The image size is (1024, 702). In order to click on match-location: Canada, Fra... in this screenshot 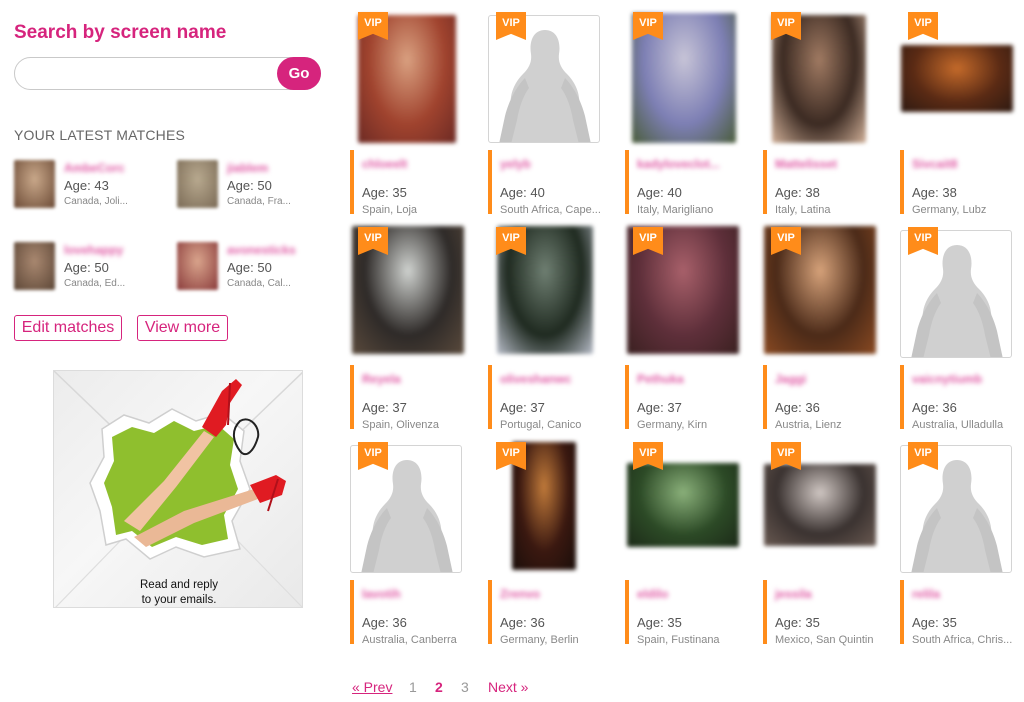, I will do `click(259, 201)`.